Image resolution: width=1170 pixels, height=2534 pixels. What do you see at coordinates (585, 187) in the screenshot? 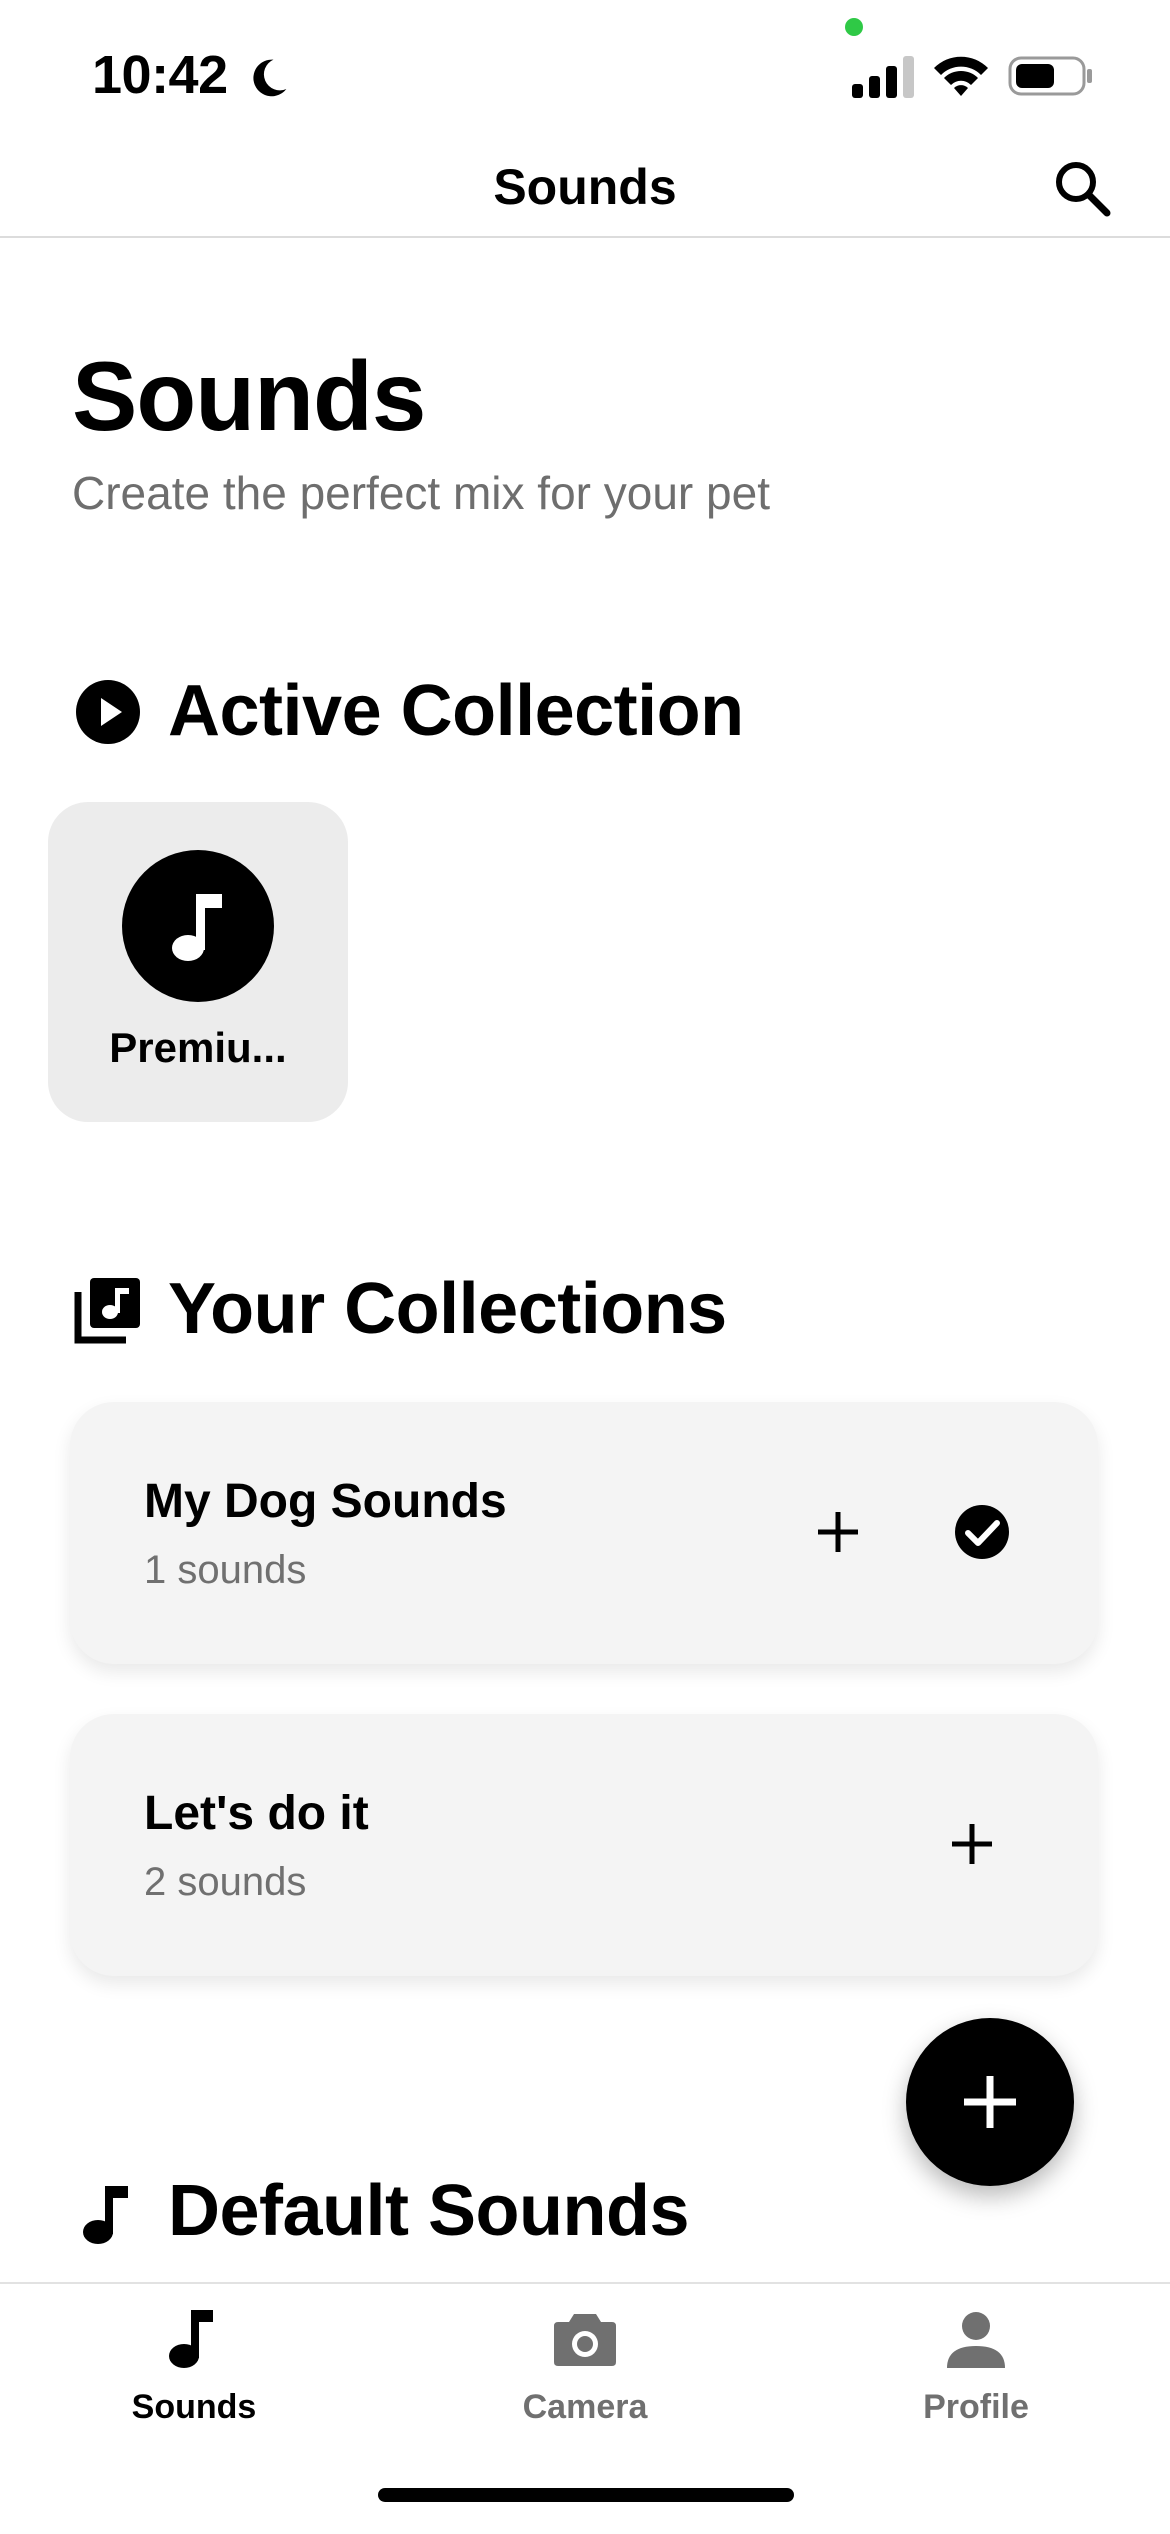
I see `nav-title: Sounds` at bounding box center [585, 187].